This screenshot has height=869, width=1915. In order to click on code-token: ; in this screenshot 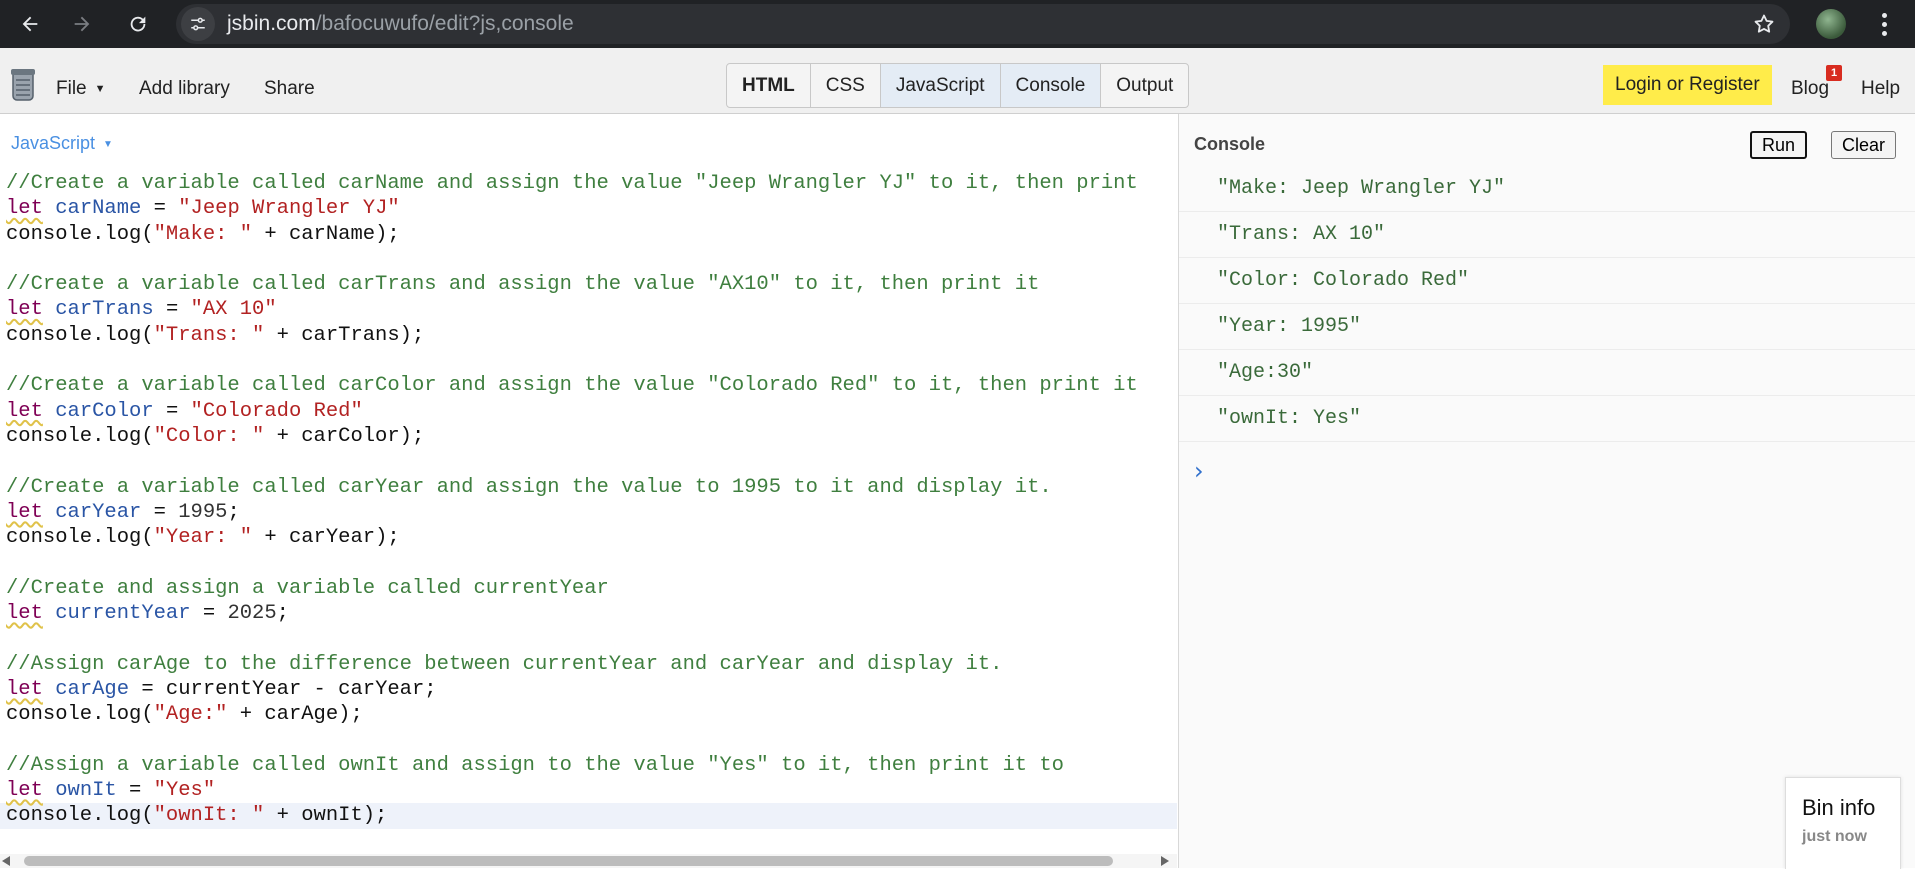, I will do `click(233, 512)`.